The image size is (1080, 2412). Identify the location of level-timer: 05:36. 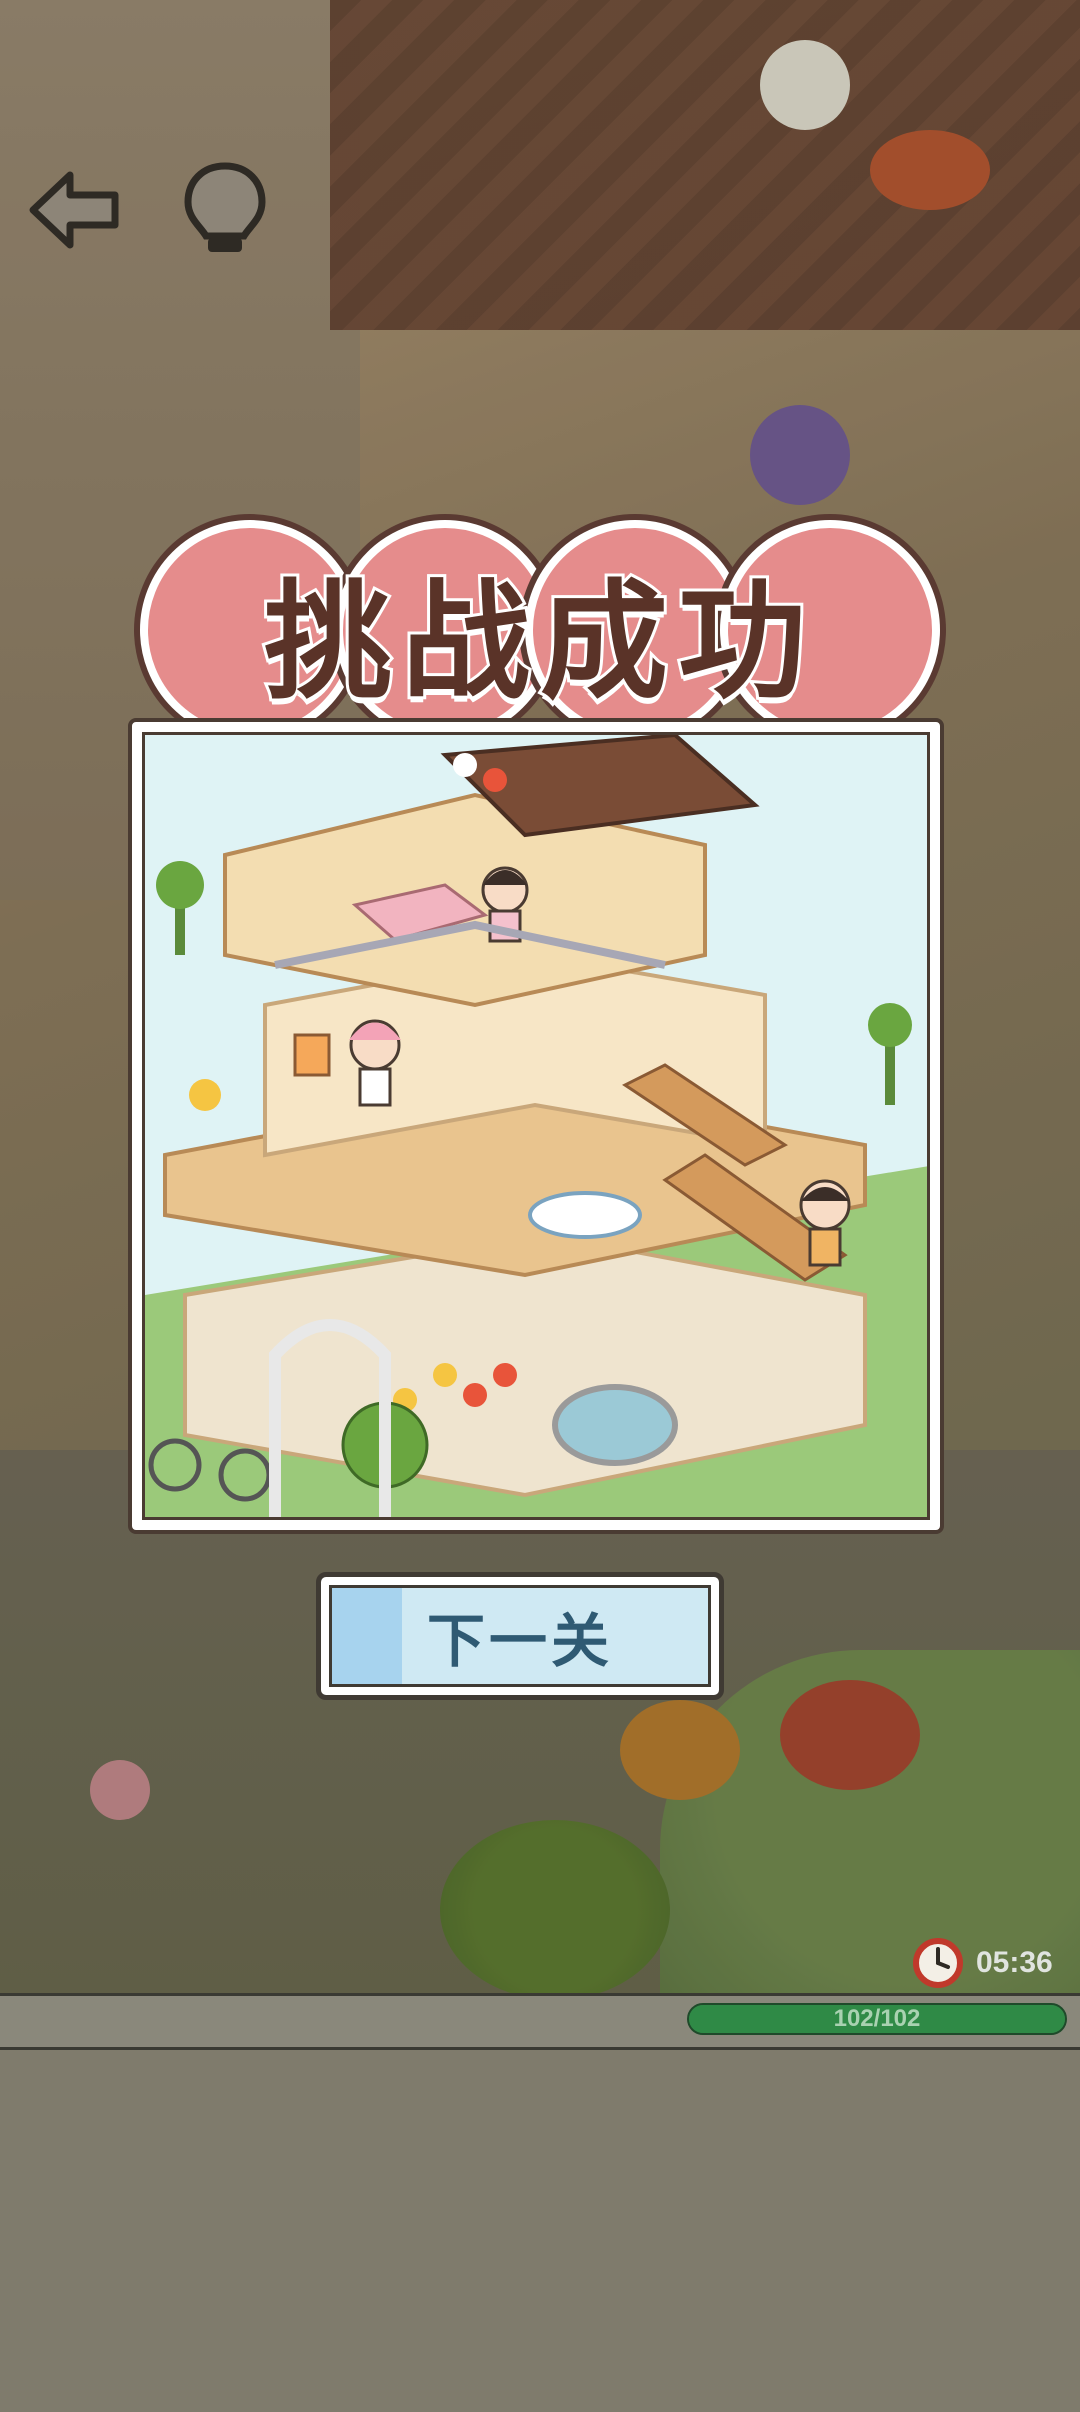
(982, 1962).